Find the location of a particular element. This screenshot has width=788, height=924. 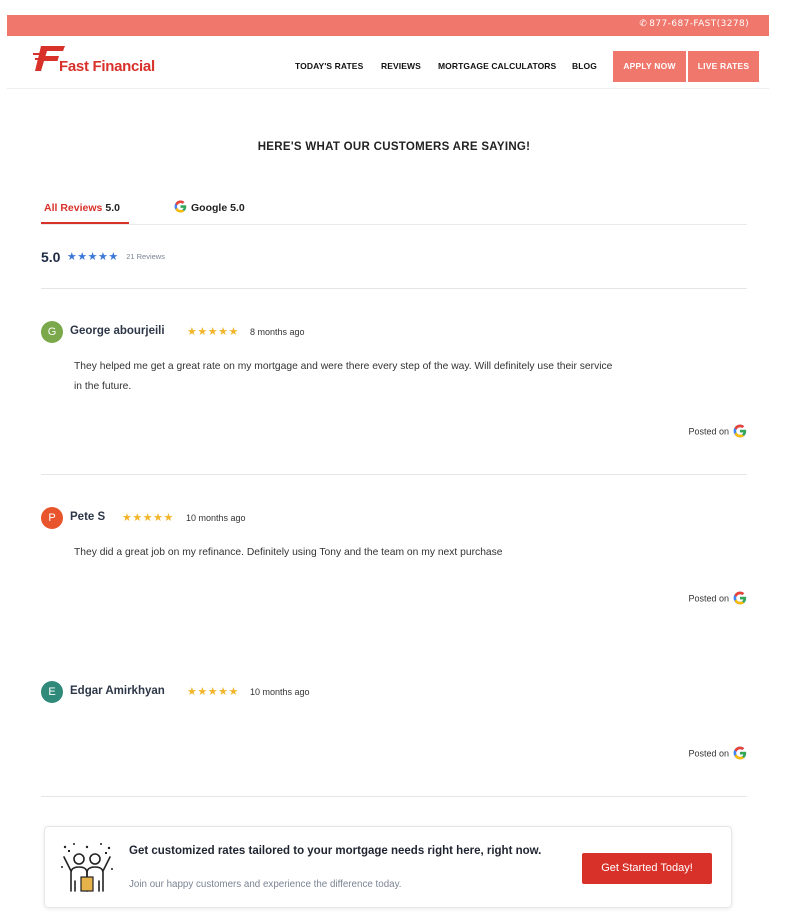

live-rates-button: LIVE RATES is located at coordinates (723, 66).